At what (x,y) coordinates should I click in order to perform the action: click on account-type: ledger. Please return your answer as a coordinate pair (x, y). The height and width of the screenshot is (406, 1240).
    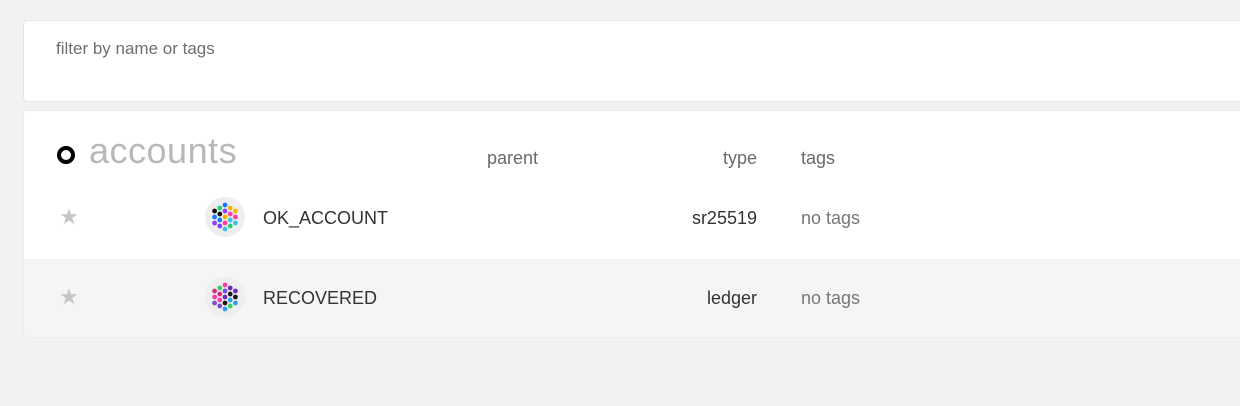
    Looking at the image, I should click on (731, 298).